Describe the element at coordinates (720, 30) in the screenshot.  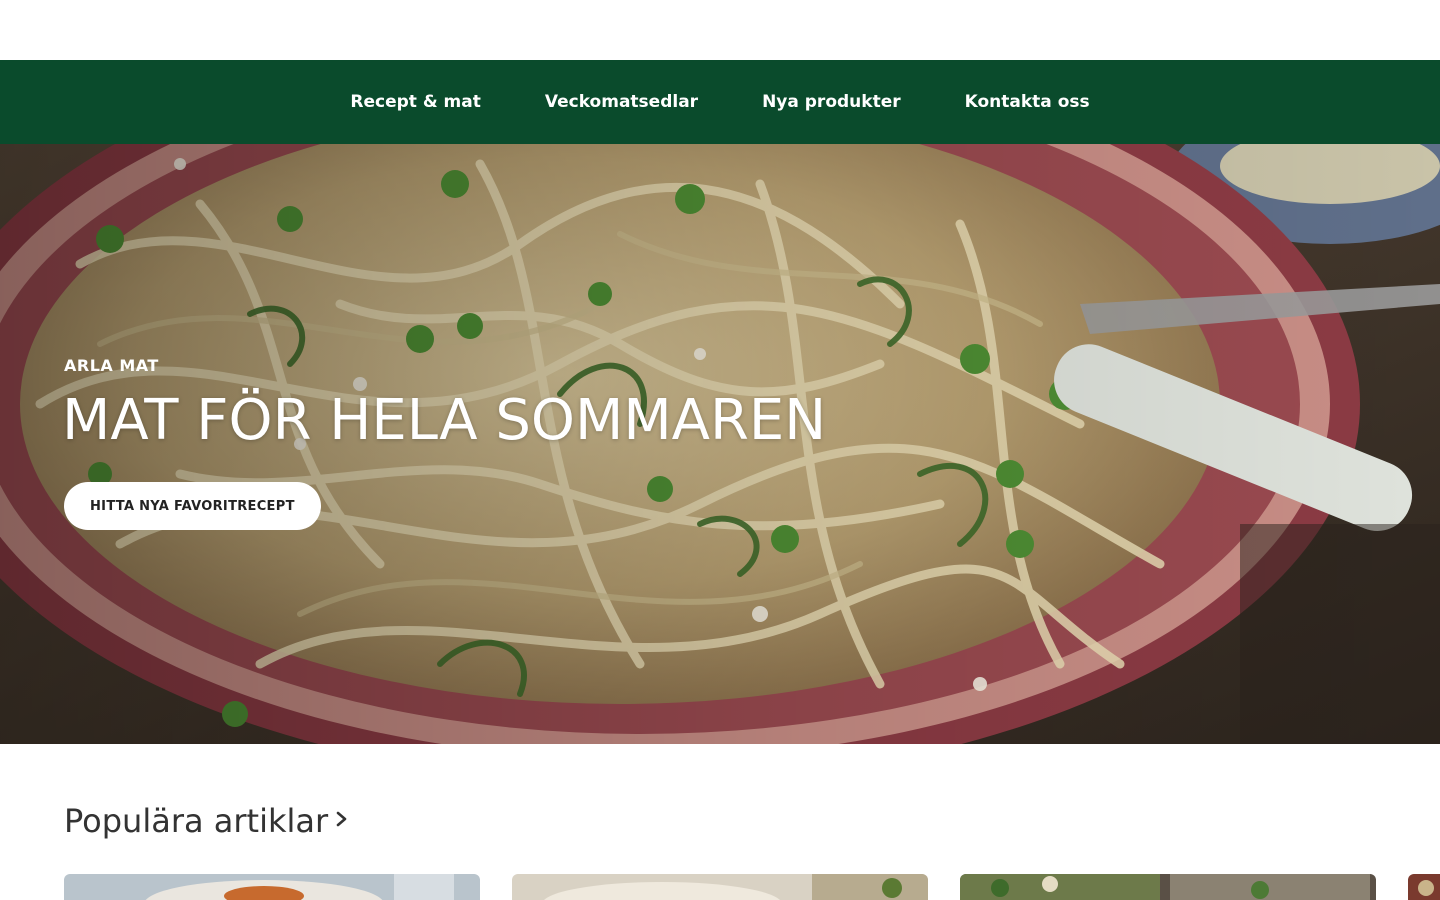
I see `top-header-bar` at that location.